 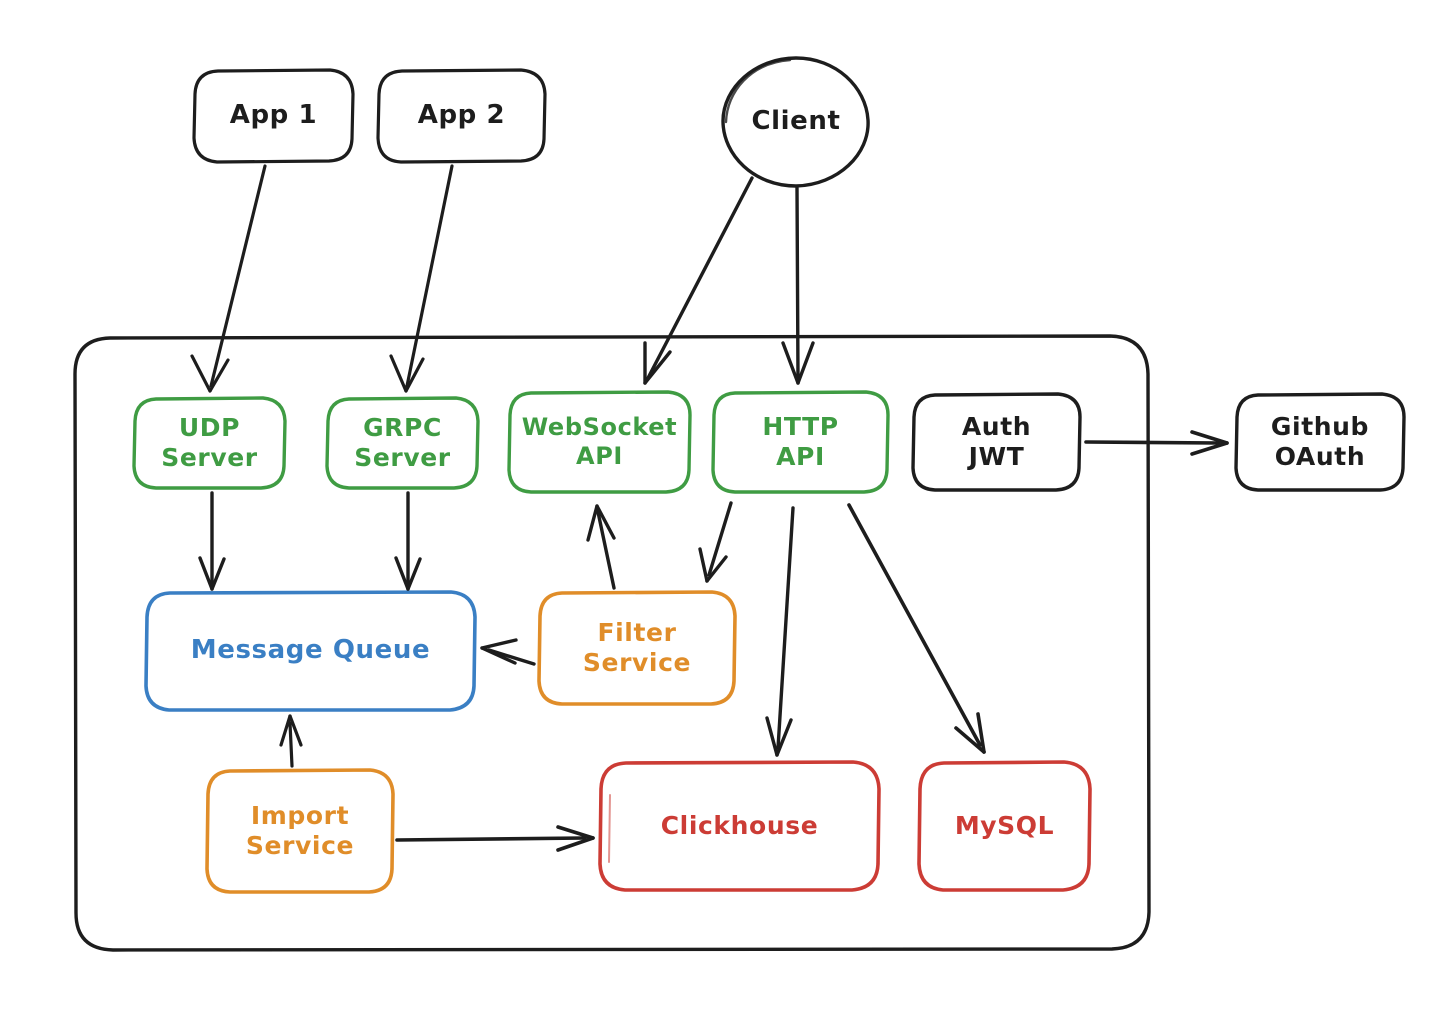 What do you see at coordinates (698, 280) in the screenshot?
I see `edge-client-websocket` at bounding box center [698, 280].